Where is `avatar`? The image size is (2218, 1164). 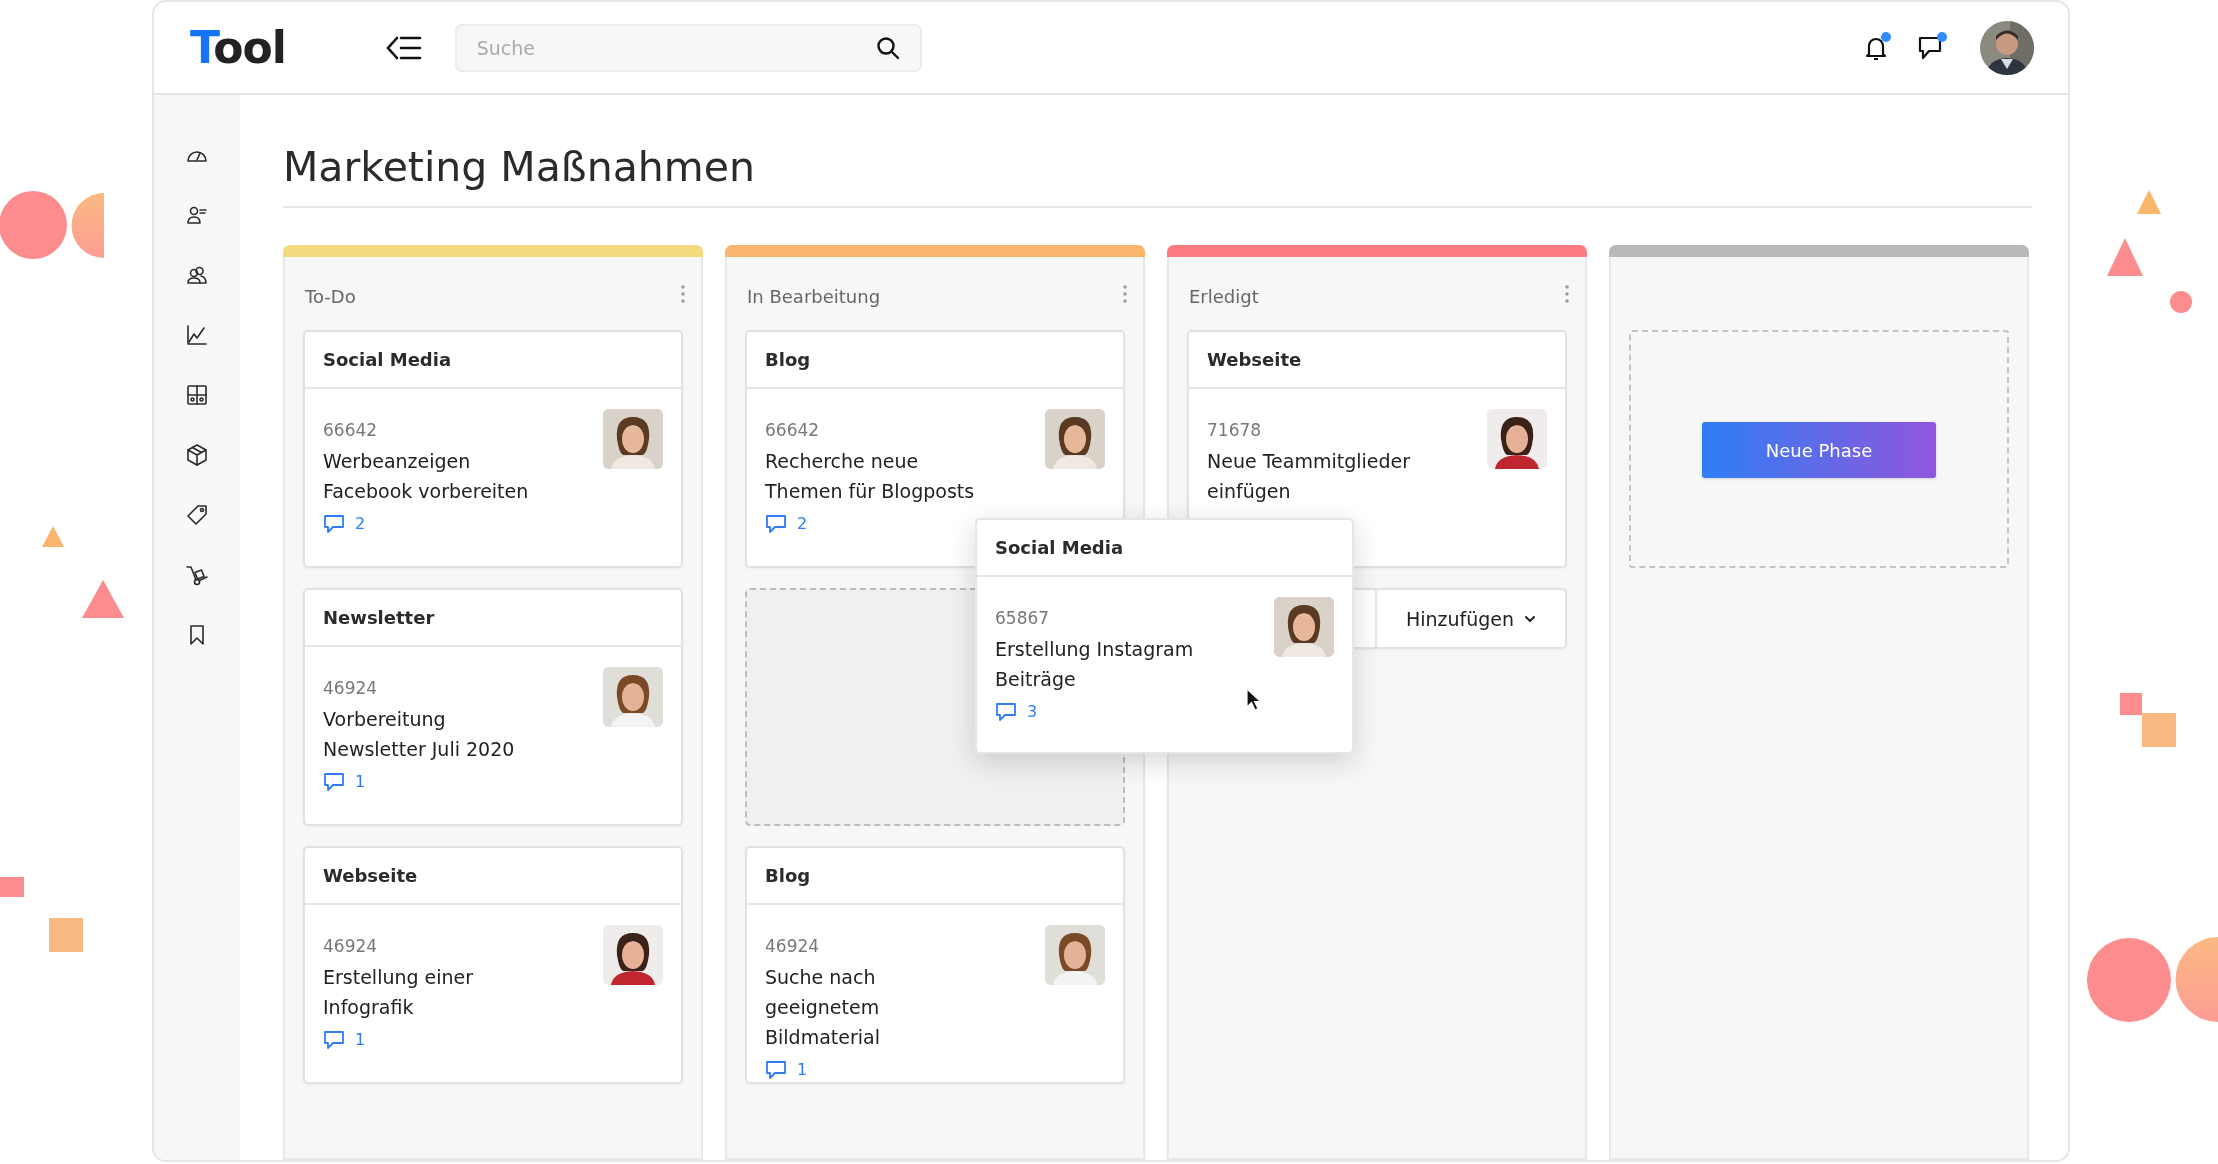 avatar is located at coordinates (2007, 47).